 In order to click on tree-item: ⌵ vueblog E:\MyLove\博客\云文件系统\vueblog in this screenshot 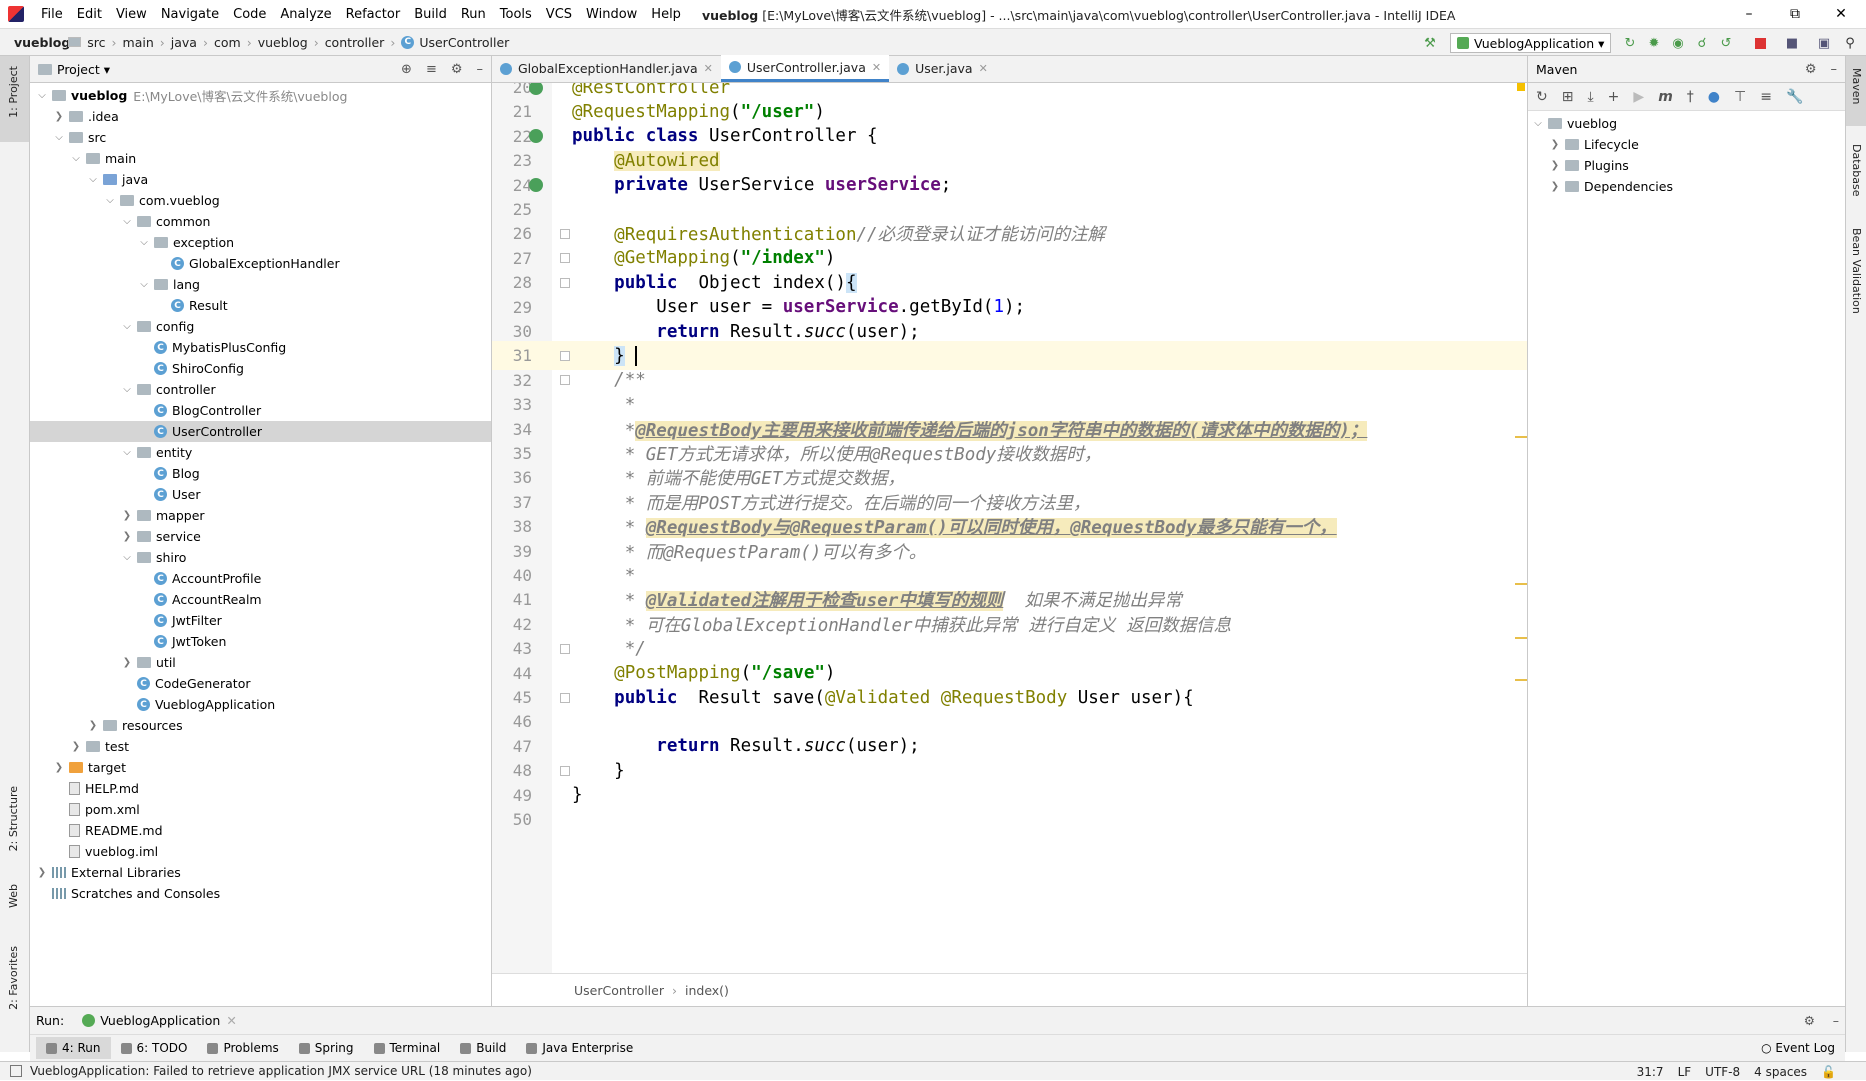, I will do `click(260, 95)`.